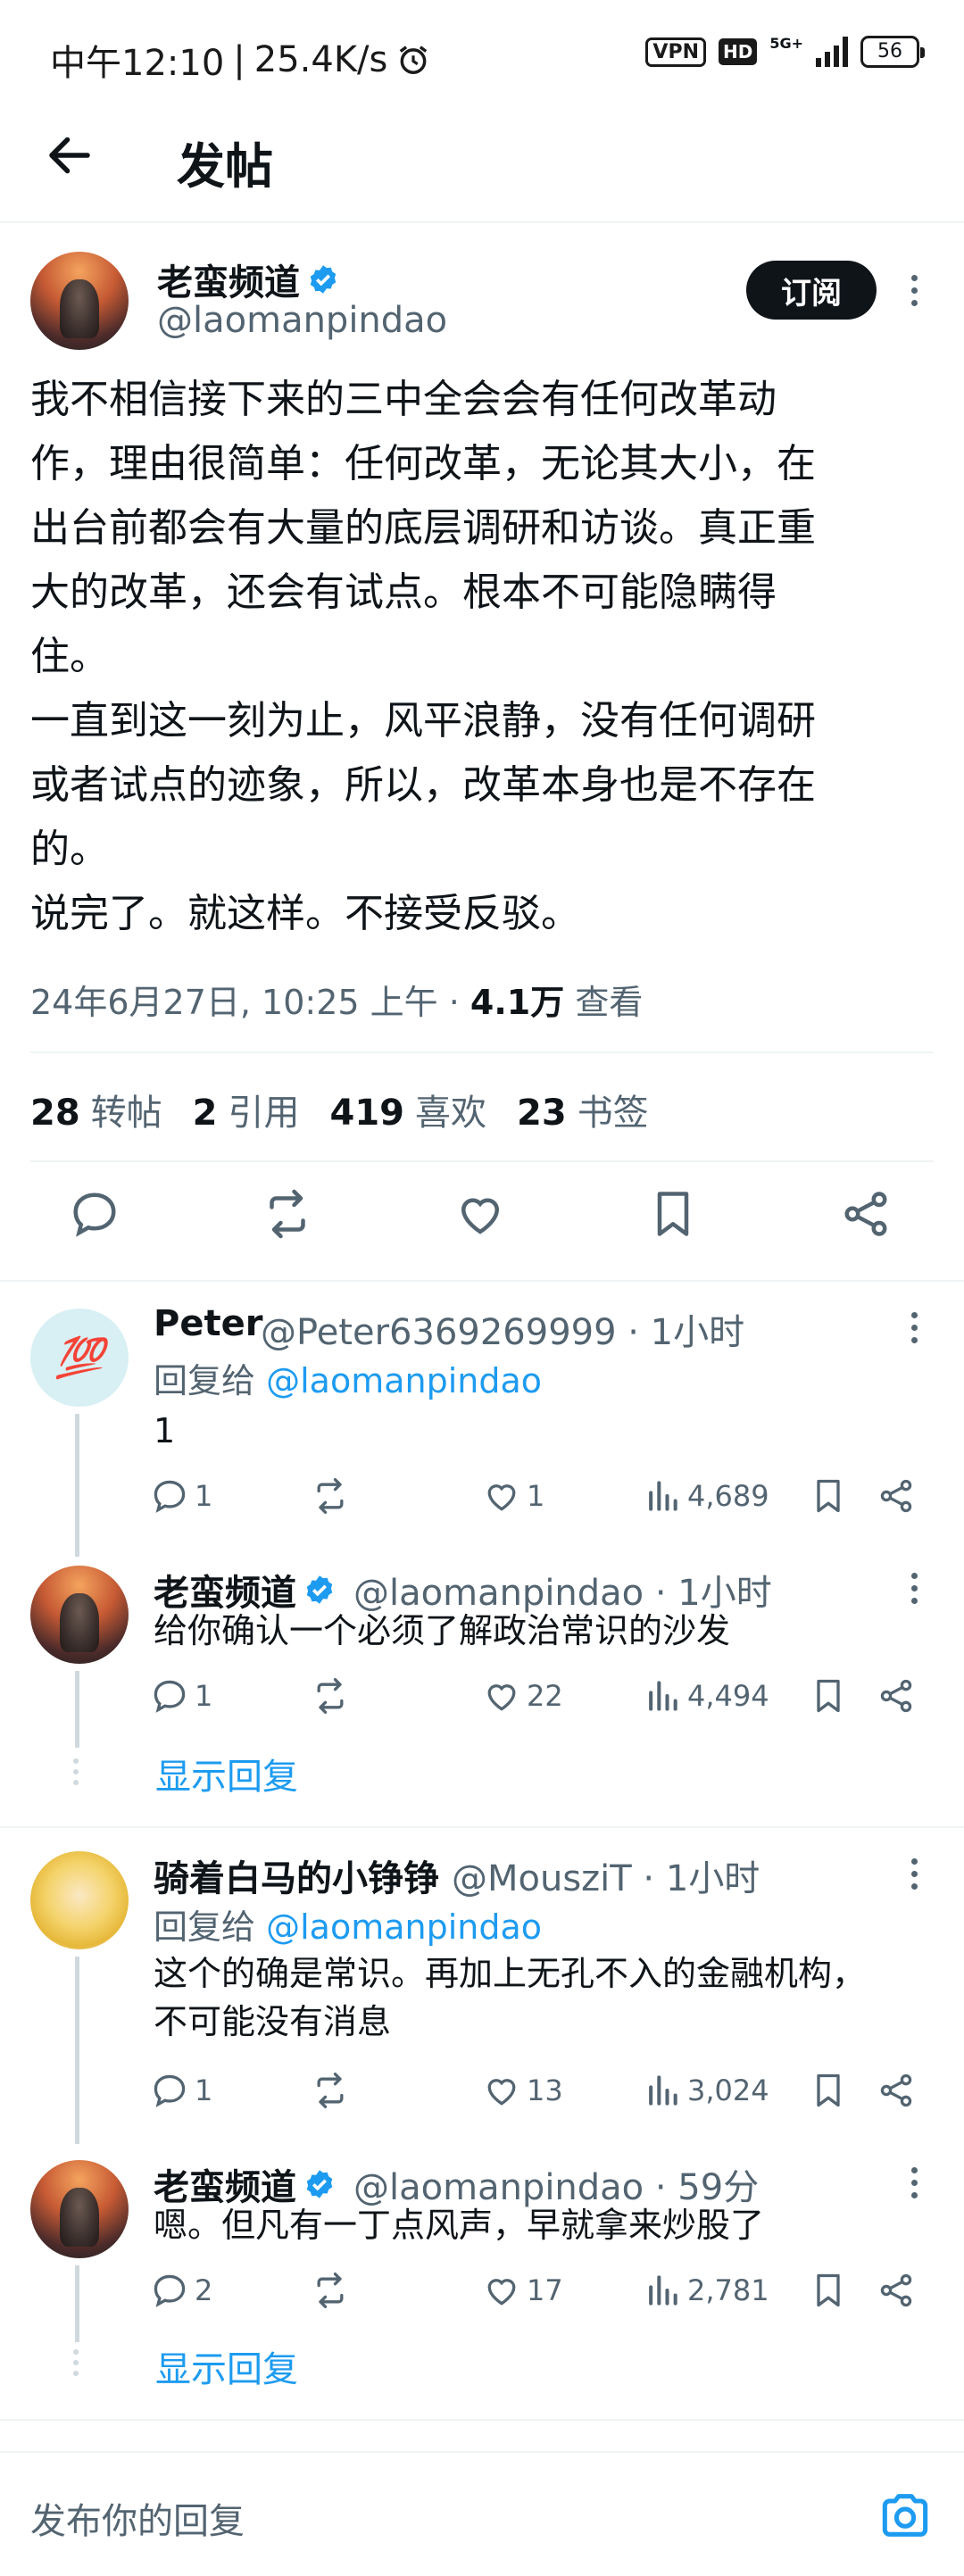 The height and width of the screenshot is (2576, 964). I want to click on views-count: 4,689, so click(728, 1496).